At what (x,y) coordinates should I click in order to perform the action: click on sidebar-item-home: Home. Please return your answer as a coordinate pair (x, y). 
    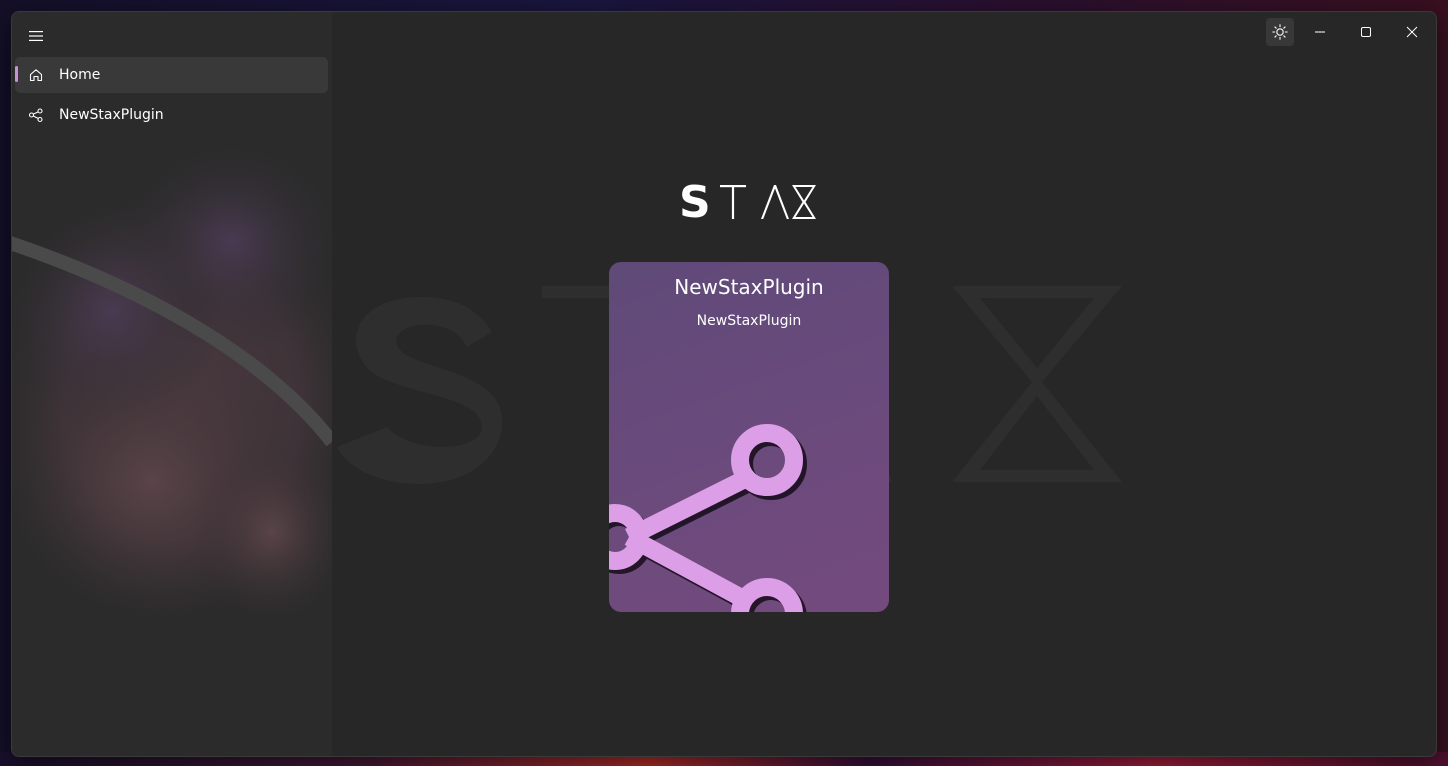
    Looking at the image, I should click on (171, 75).